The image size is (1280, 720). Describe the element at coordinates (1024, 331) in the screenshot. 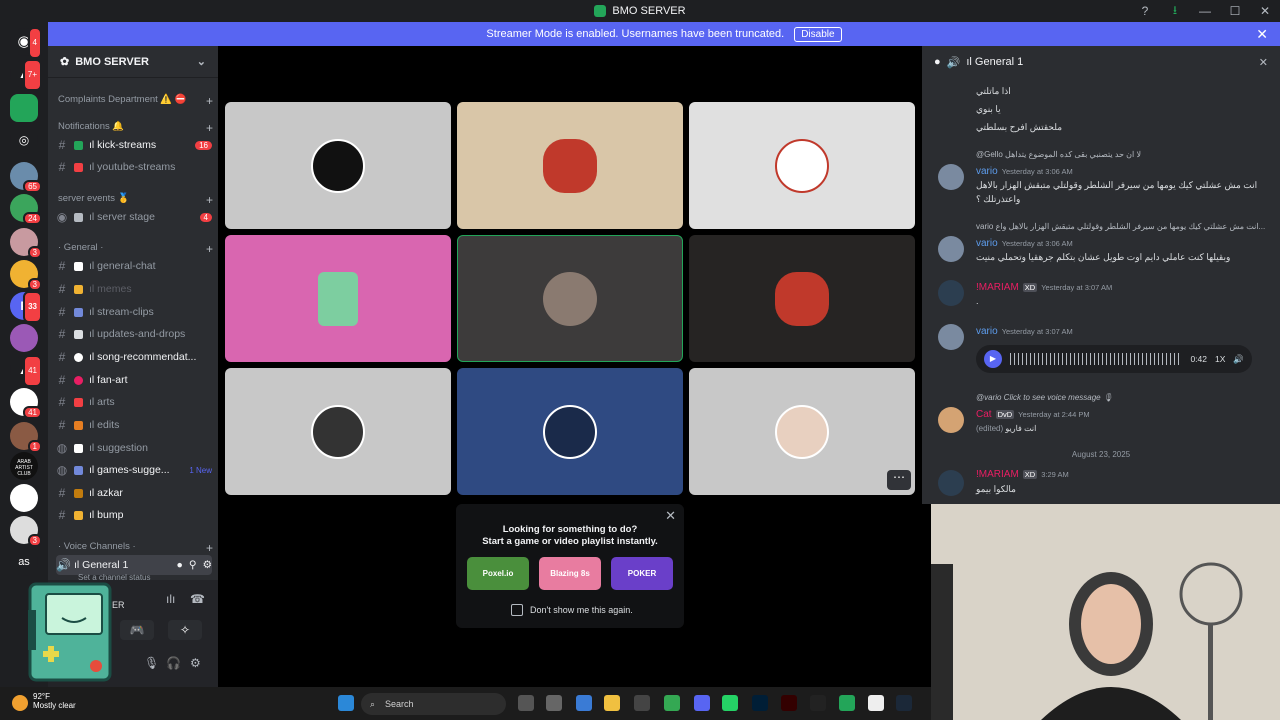

I see `username: vario Yesterday at 3:07 AM` at that location.